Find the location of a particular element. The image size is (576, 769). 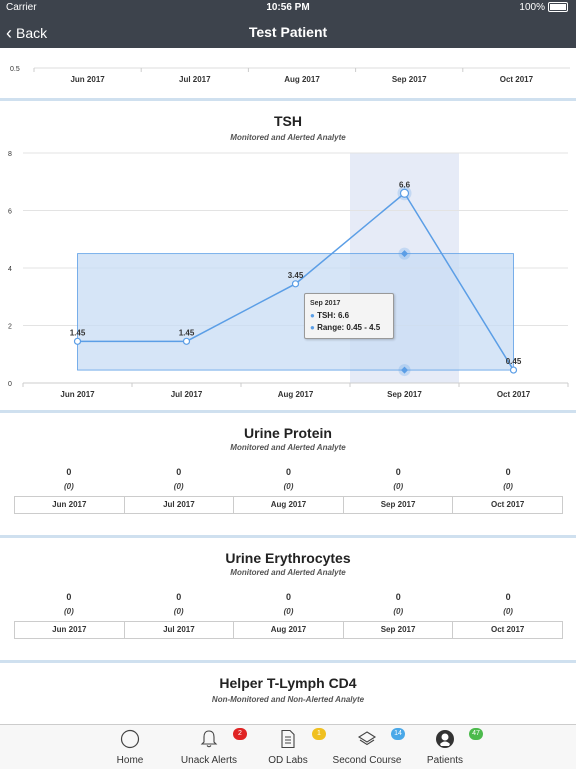

tab-patients: 47 Patients is located at coordinates (445, 747).